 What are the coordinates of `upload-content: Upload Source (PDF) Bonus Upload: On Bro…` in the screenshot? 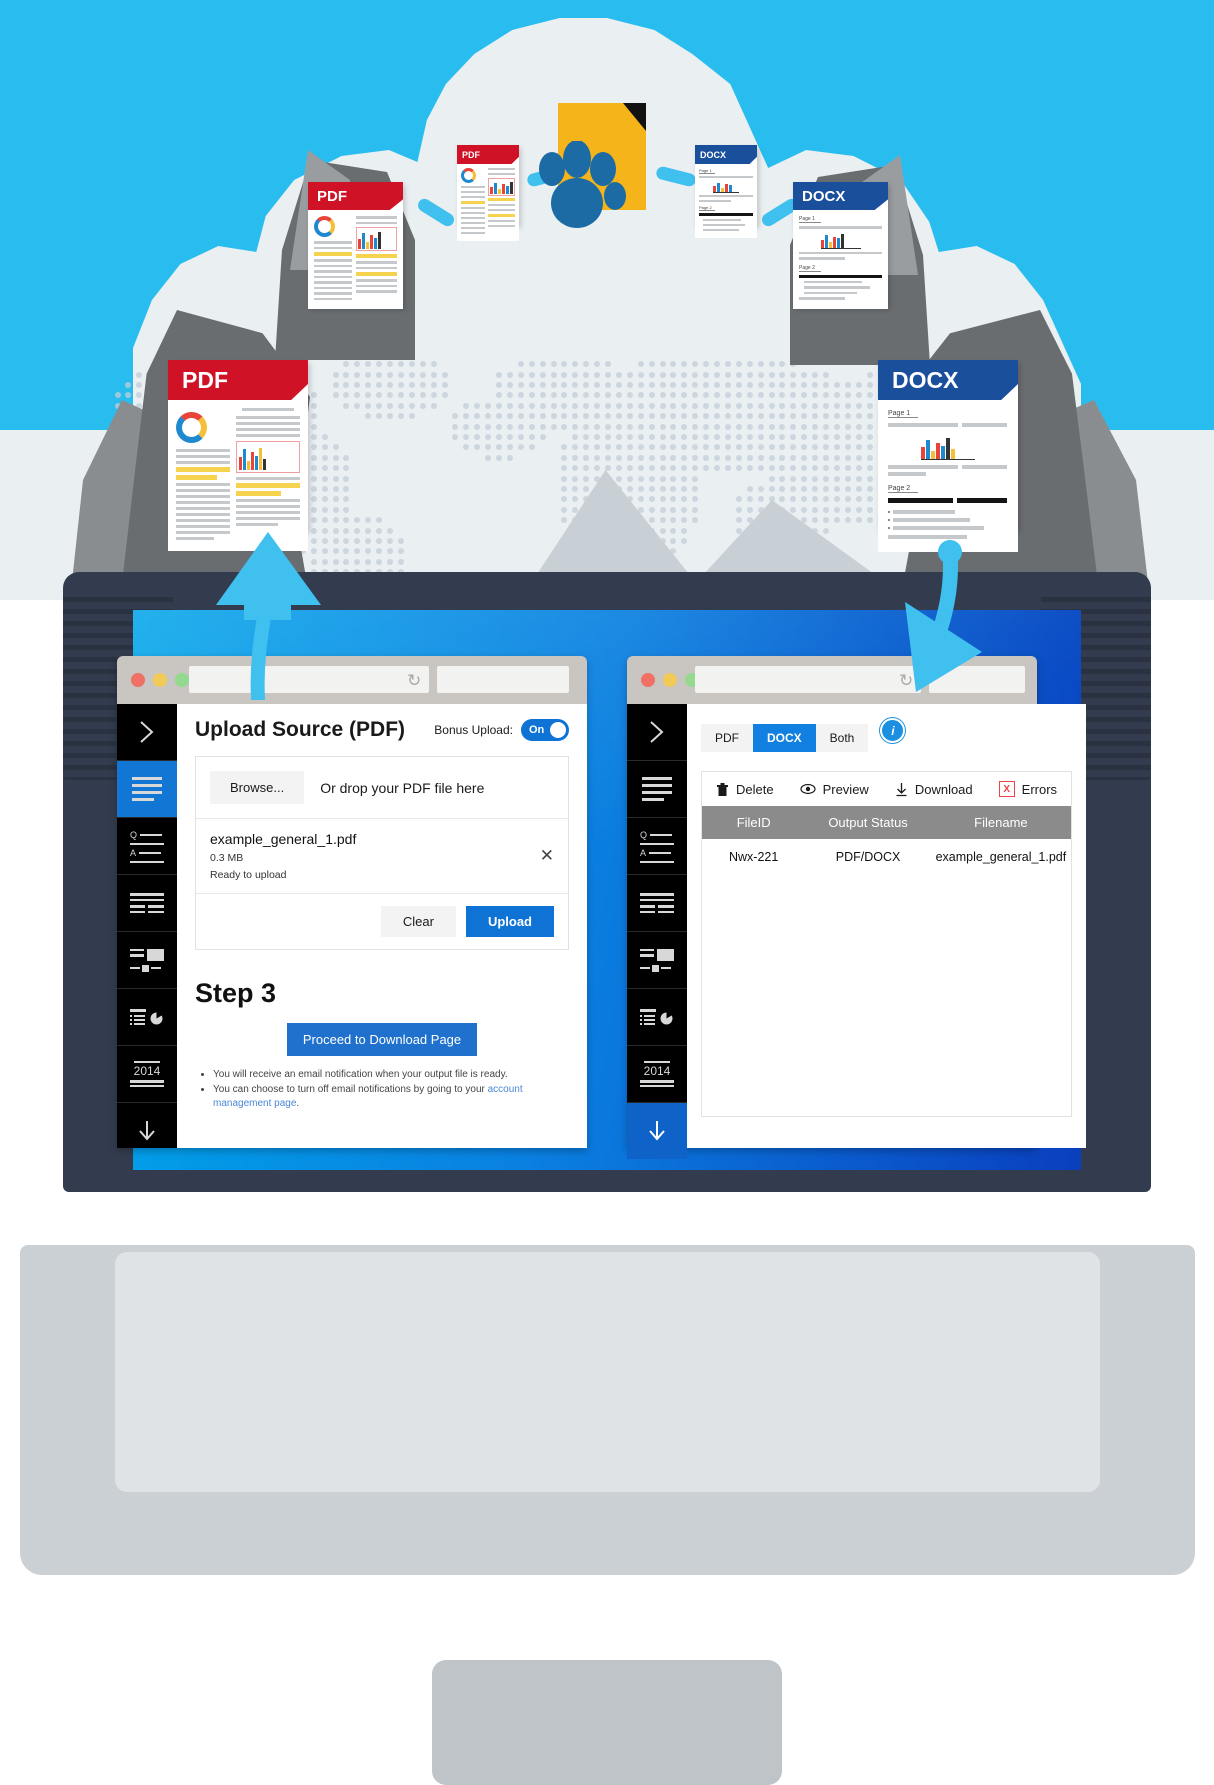 It's located at (382, 926).